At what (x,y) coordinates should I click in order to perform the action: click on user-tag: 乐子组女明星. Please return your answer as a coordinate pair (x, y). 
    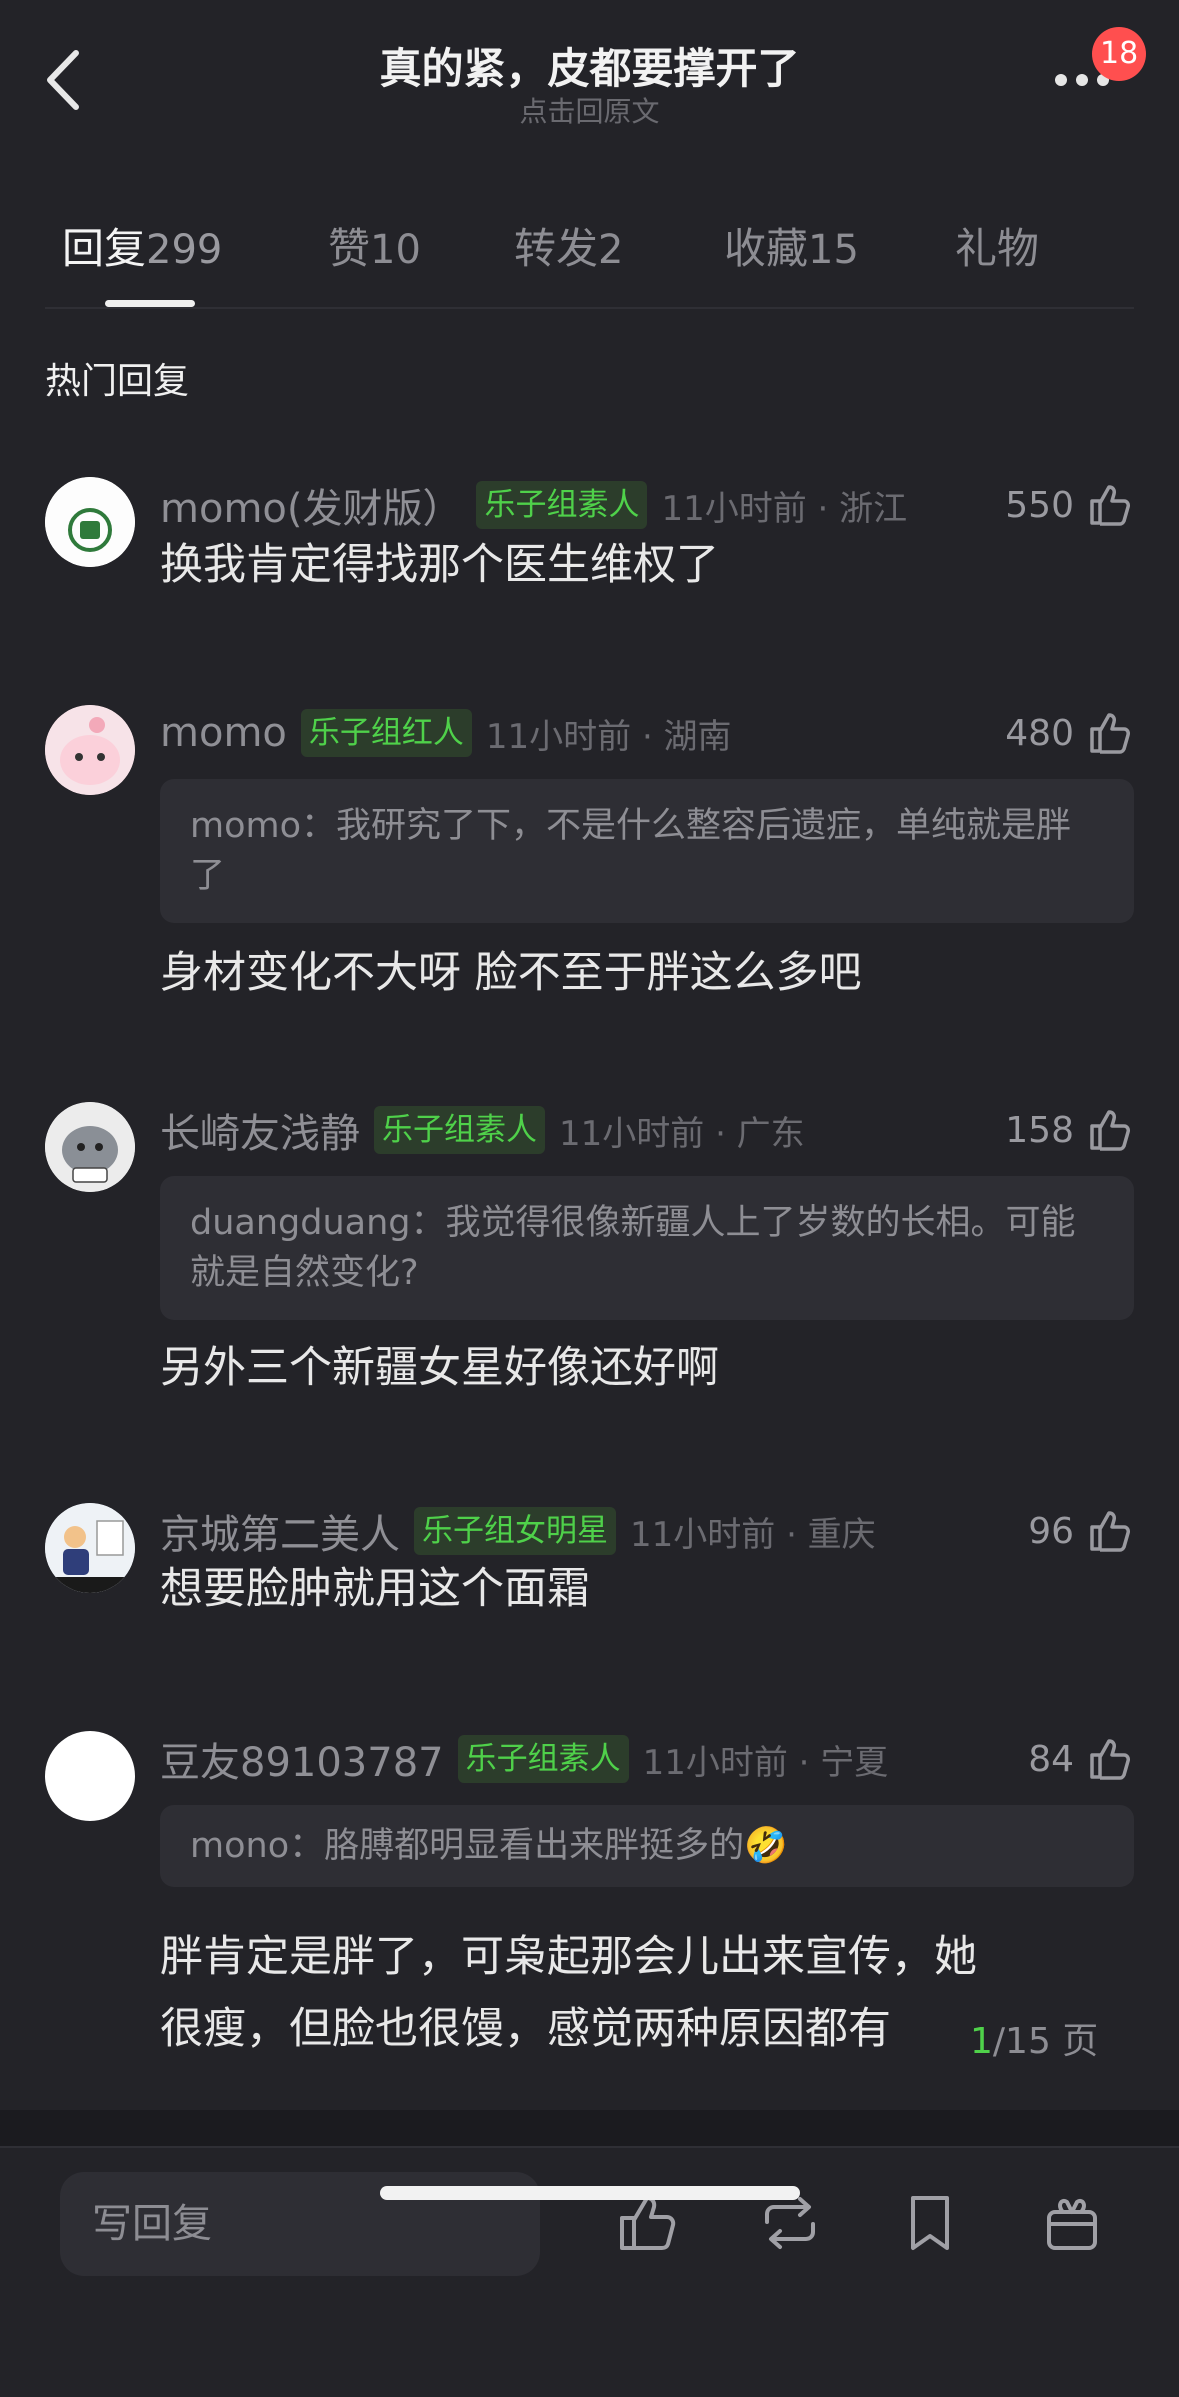
    Looking at the image, I should click on (515, 1531).